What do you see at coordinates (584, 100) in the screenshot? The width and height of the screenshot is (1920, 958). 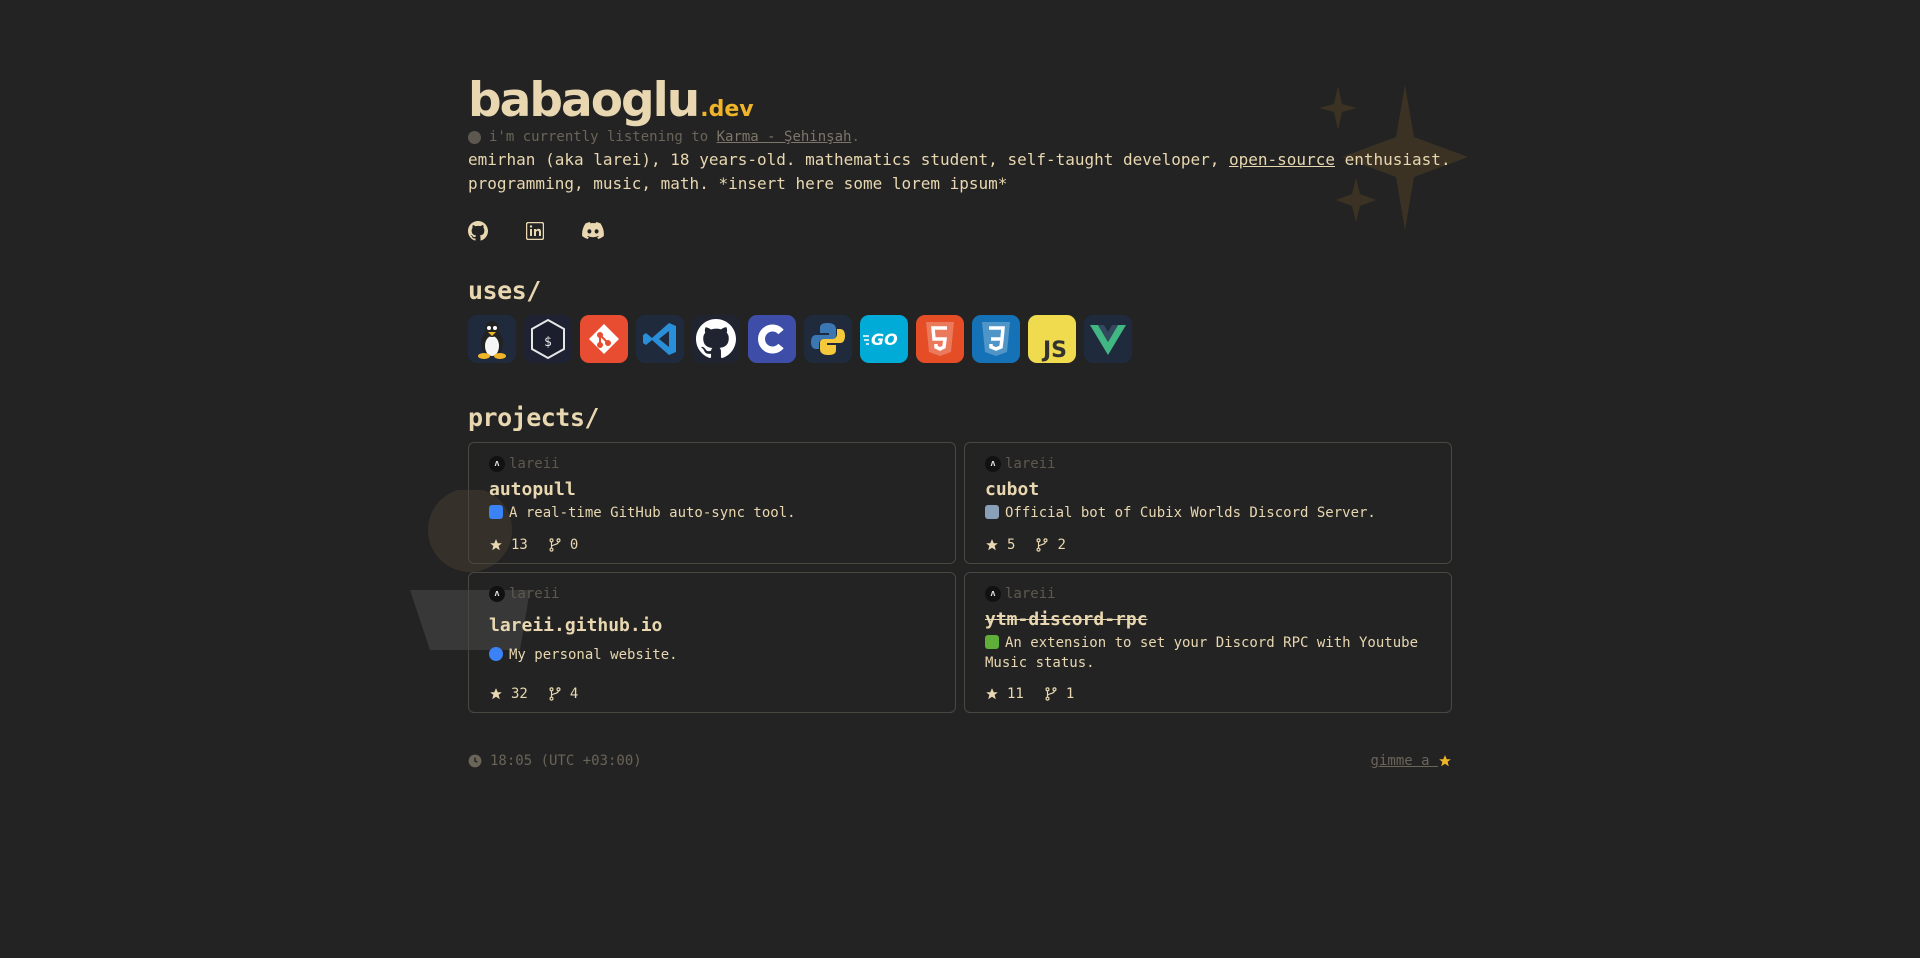 I see `brand-name: babaoglu` at bounding box center [584, 100].